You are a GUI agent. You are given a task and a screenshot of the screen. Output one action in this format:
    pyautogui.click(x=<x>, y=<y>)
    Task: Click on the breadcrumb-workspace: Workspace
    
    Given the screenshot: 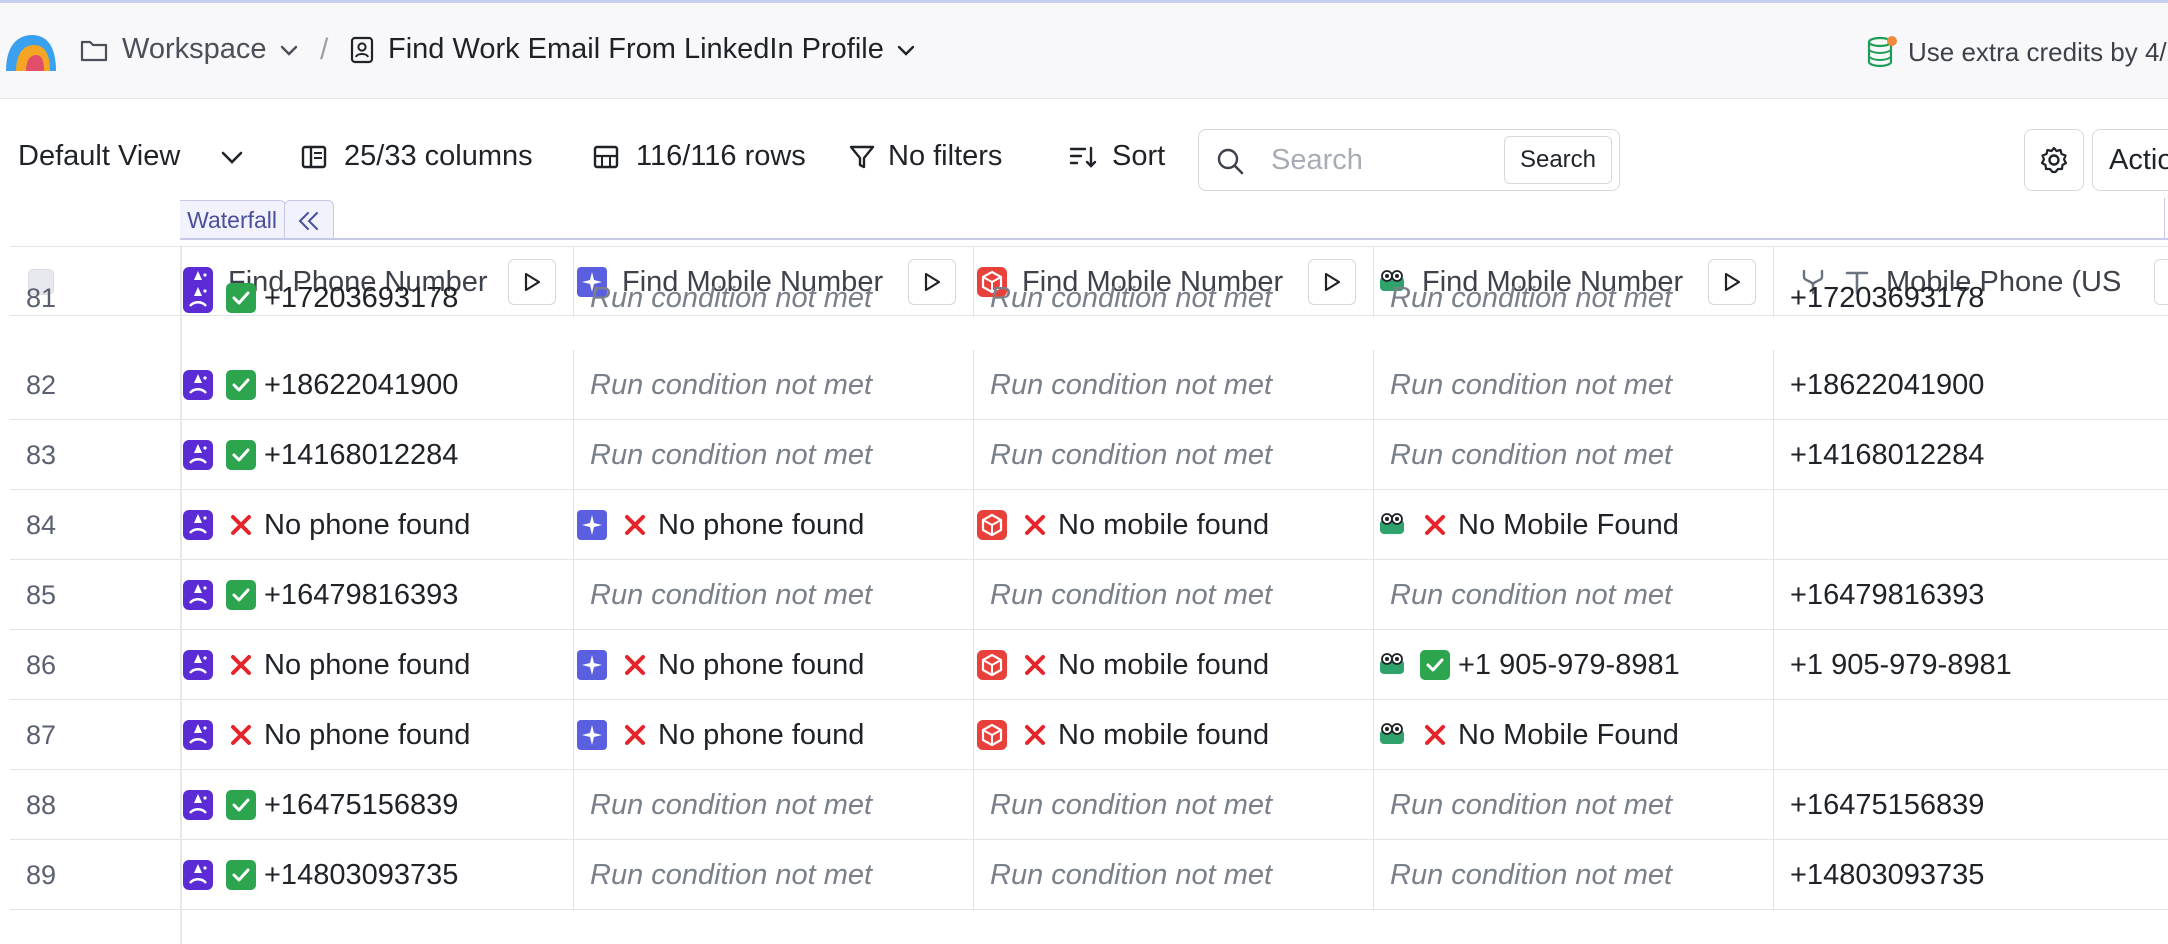 What is the action you would take?
    pyautogui.click(x=189, y=49)
    